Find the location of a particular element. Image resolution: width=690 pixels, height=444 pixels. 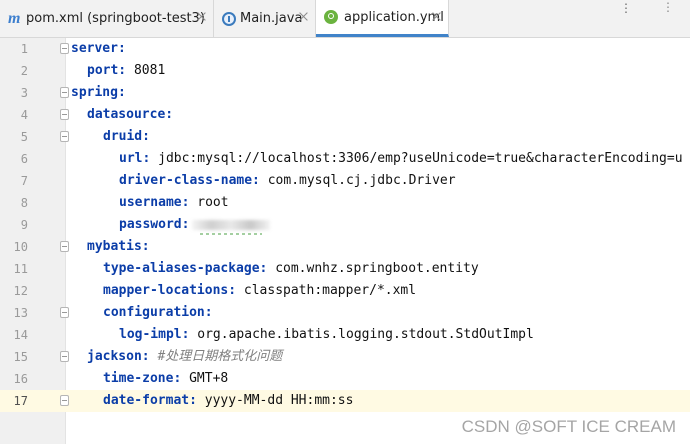

line-number: 15 is located at coordinates (20, 357).